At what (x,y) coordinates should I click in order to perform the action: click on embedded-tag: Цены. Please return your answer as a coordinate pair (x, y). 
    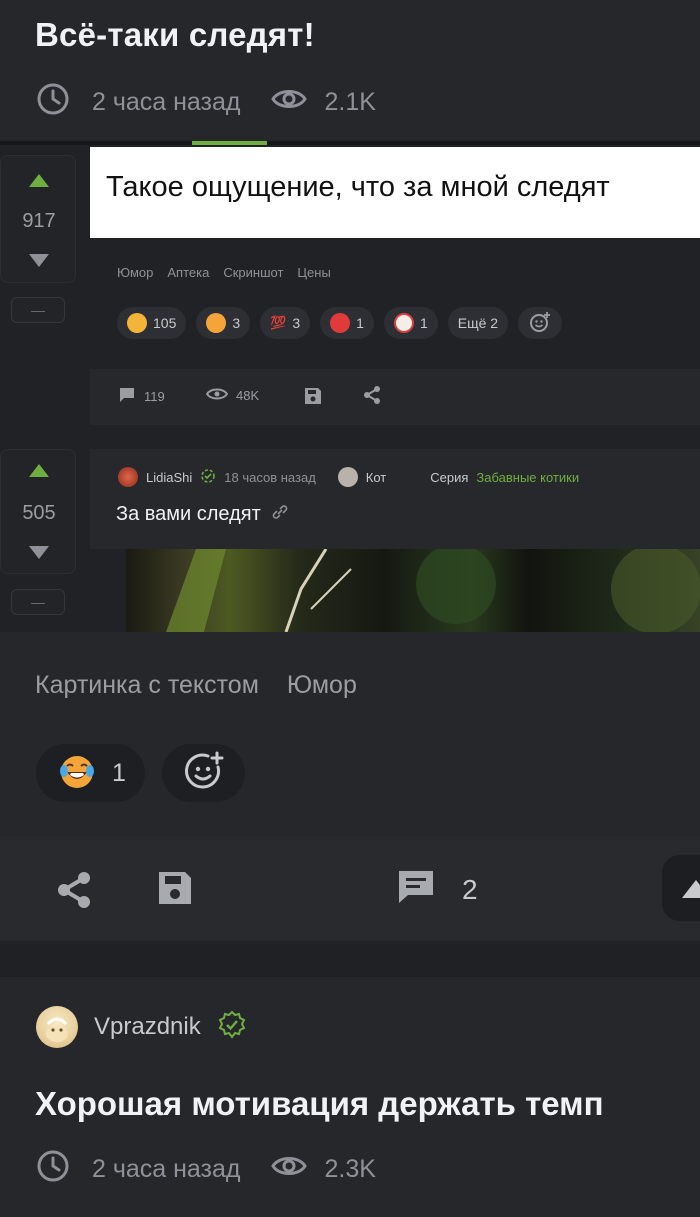
    Looking at the image, I should click on (314, 272).